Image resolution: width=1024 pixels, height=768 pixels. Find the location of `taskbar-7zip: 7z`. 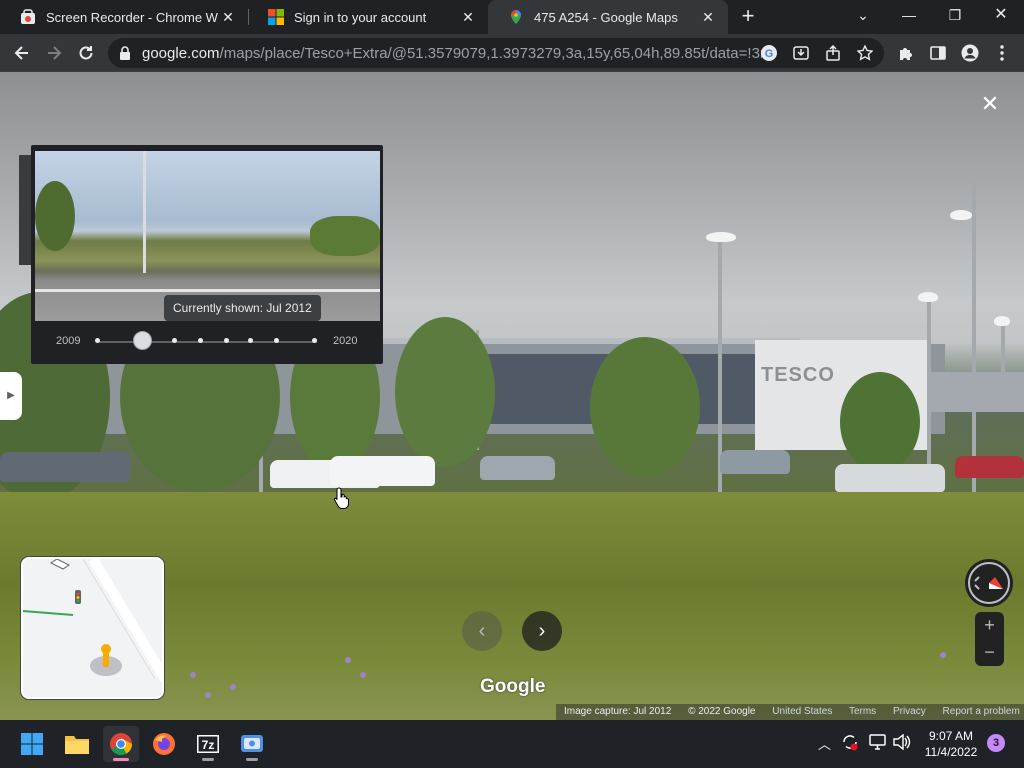

taskbar-7zip: 7z is located at coordinates (208, 744).